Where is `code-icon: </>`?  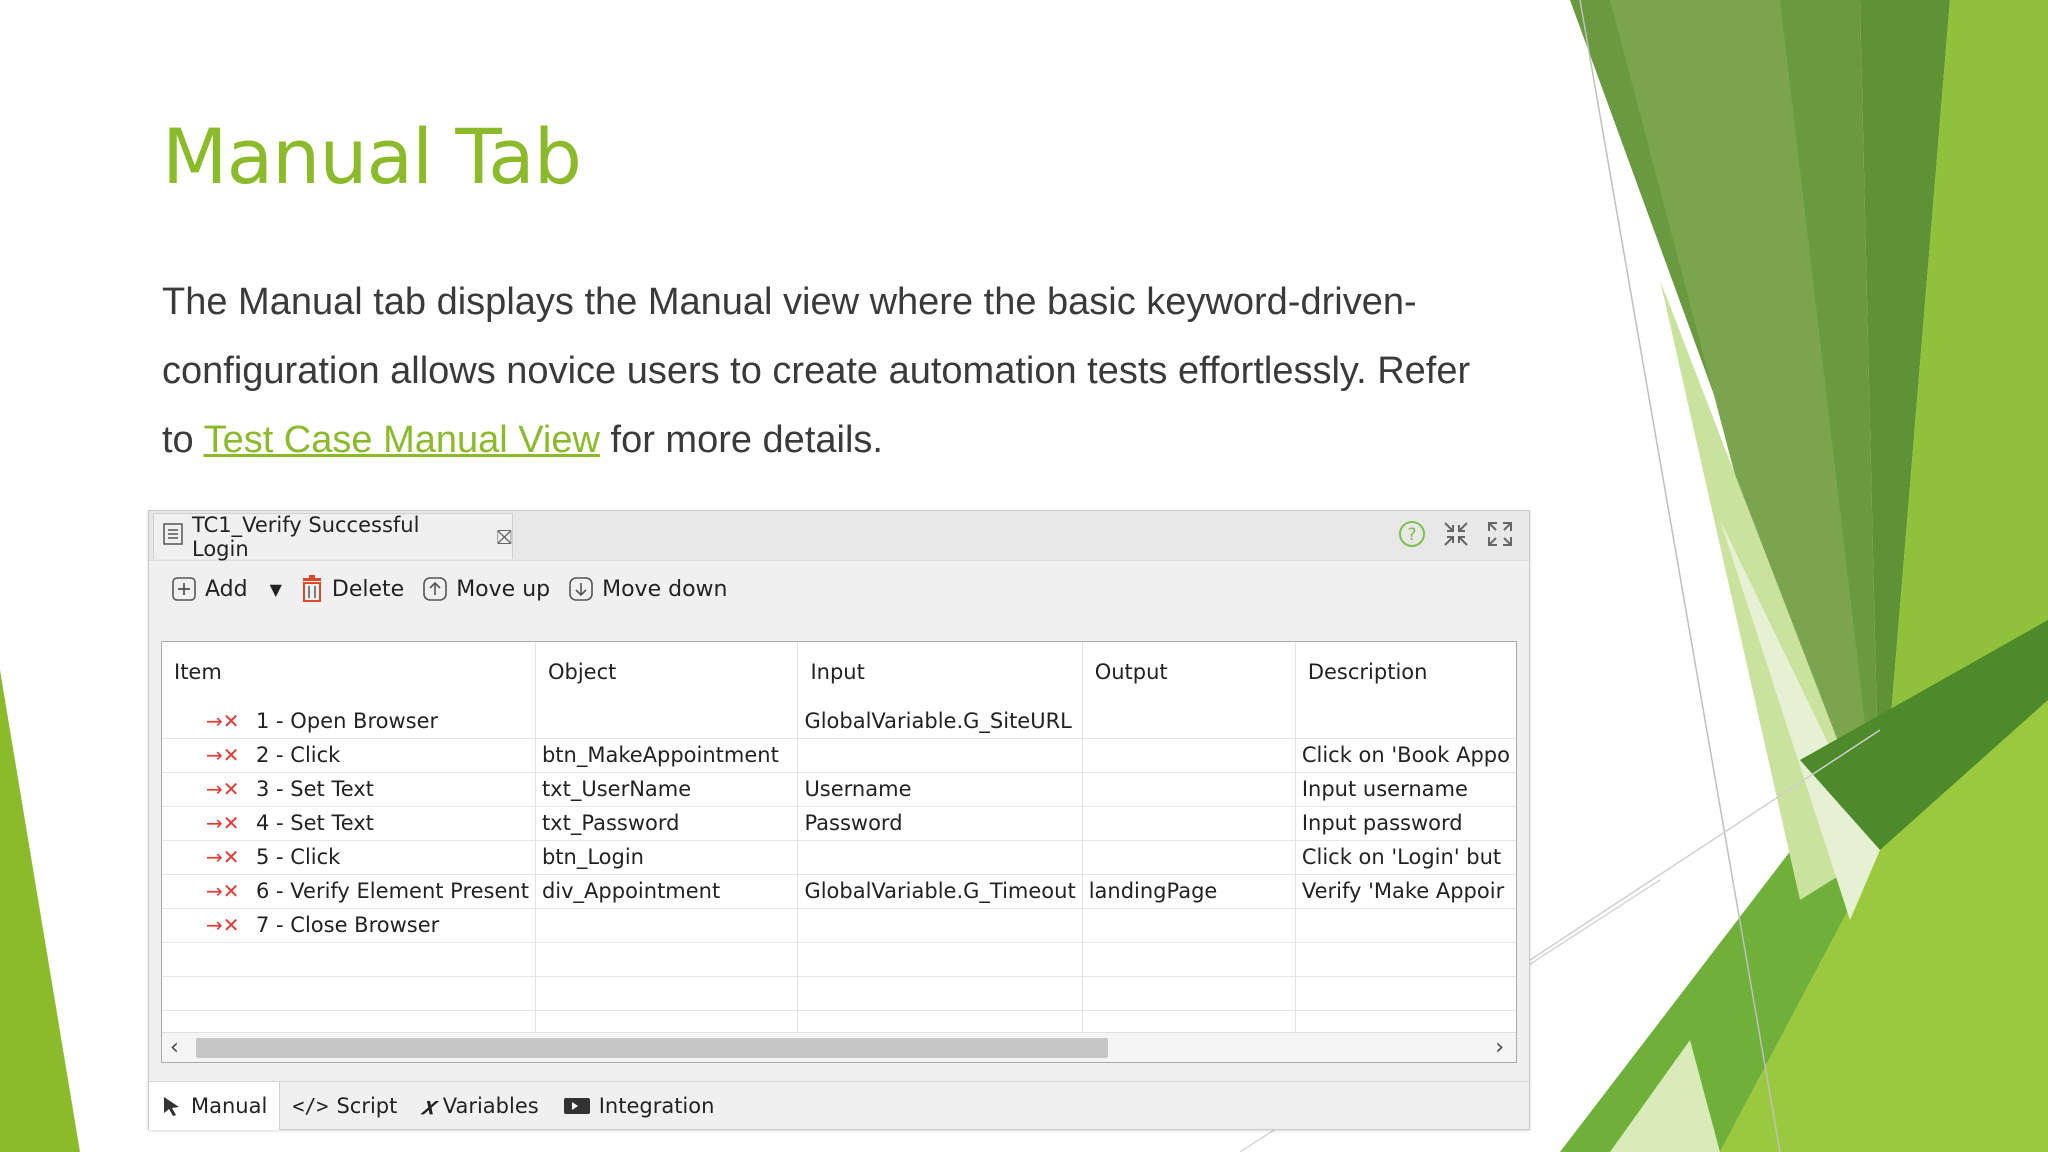 code-icon: </> is located at coordinates (310, 1105).